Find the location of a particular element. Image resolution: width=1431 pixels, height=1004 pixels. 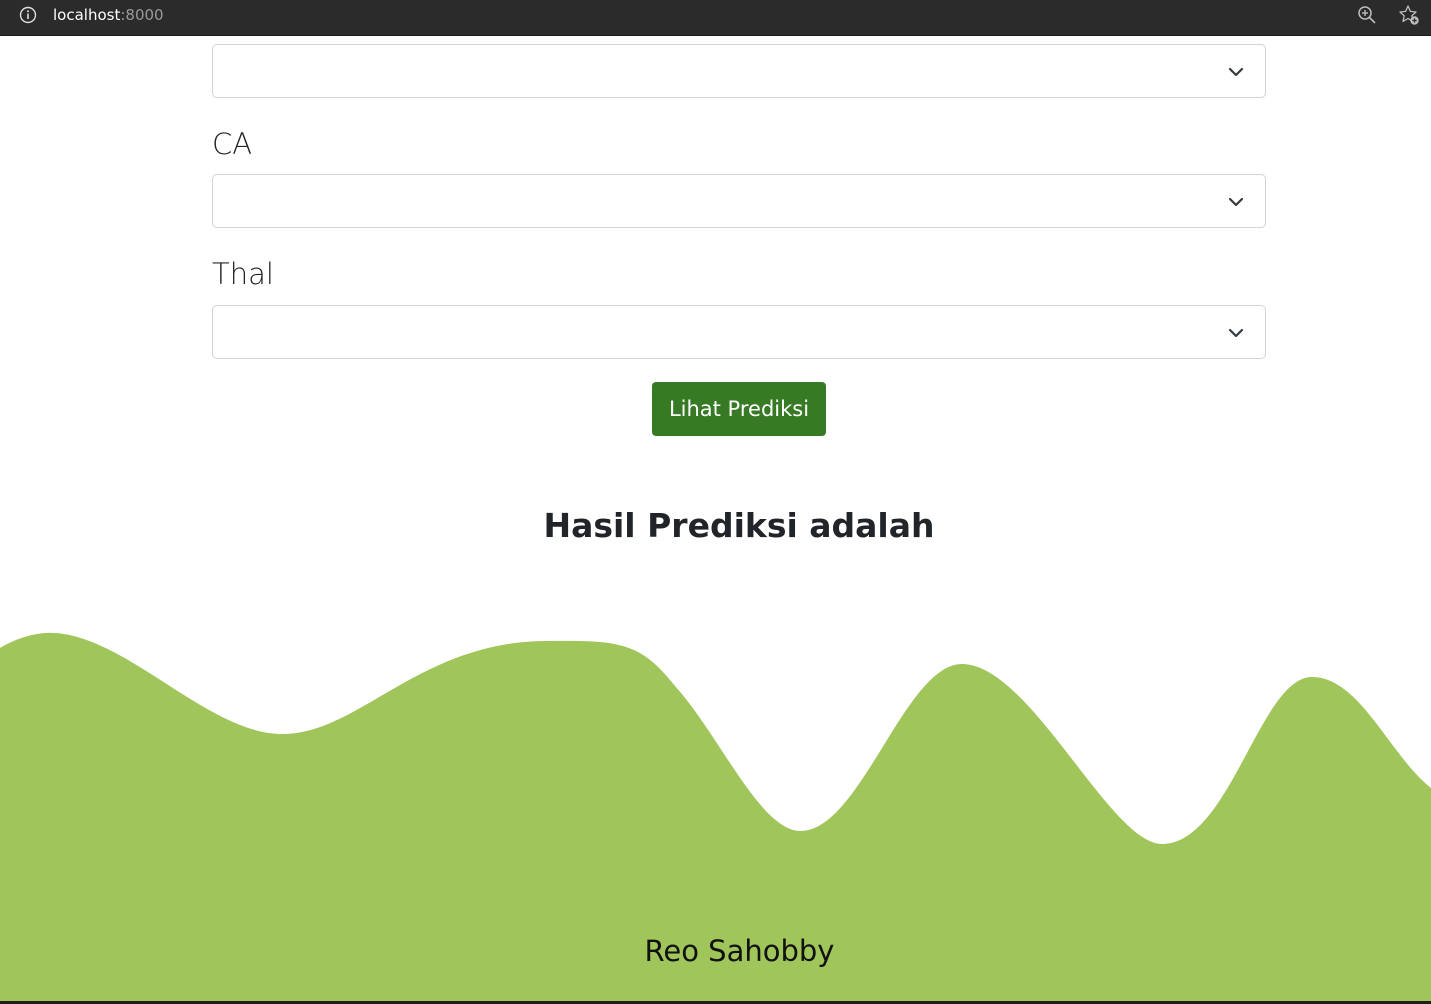

address-bar: localhost:8000 is located at coordinates (108, 15).